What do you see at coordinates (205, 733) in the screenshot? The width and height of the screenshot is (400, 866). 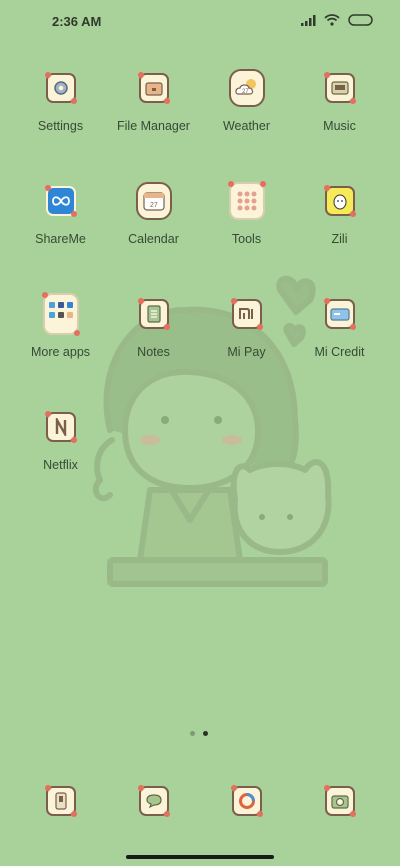 I see `page-dot-active` at bounding box center [205, 733].